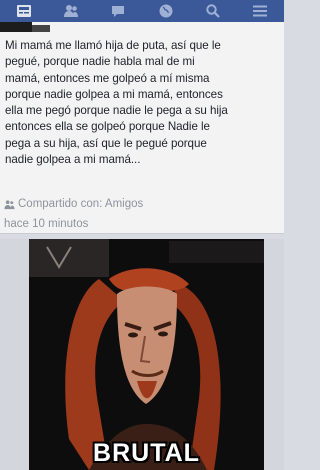 The image size is (320, 470). I want to click on menu-icon, so click(260, 11).